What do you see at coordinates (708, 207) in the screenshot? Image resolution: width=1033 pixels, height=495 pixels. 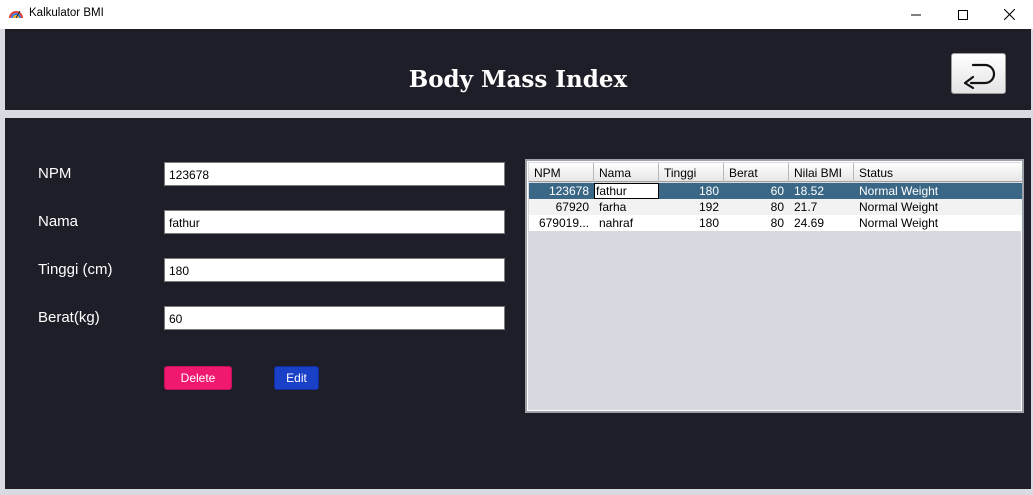 I see `cell-tinggi: 192` at bounding box center [708, 207].